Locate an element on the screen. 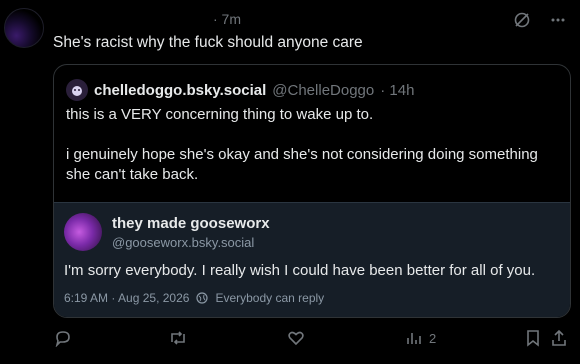 The image size is (580, 364). more-icon is located at coordinates (558, 20).